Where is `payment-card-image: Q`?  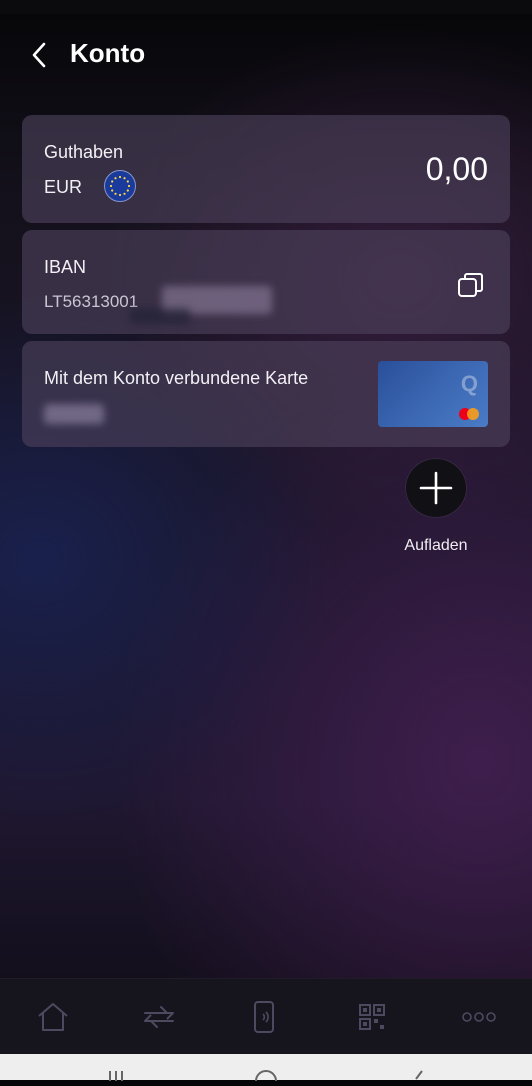
payment-card-image: Q is located at coordinates (433, 394).